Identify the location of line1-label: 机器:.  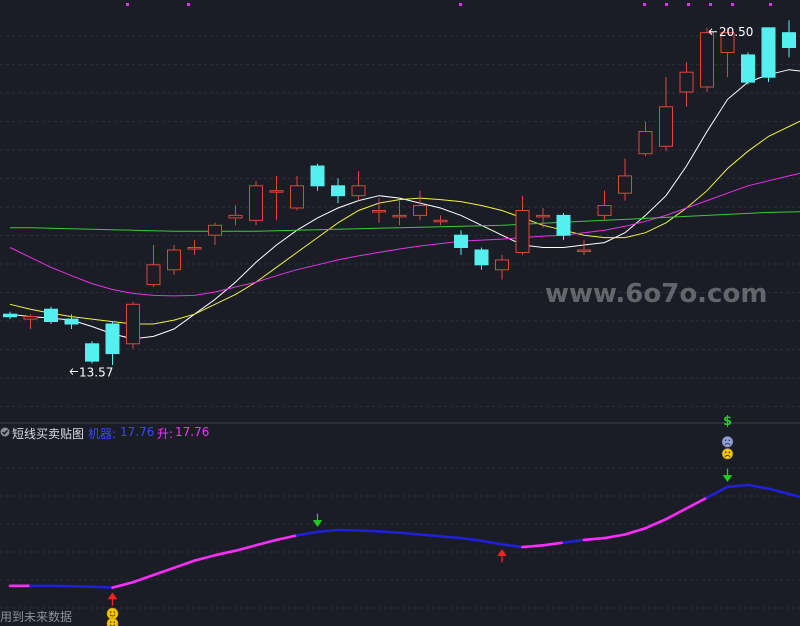
(102, 434).